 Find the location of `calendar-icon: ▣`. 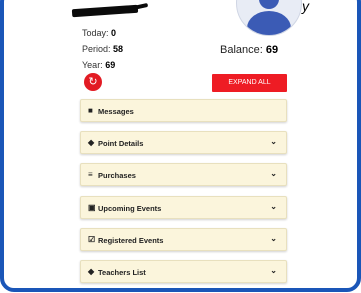

calendar-icon: ▣ is located at coordinates (92, 207).